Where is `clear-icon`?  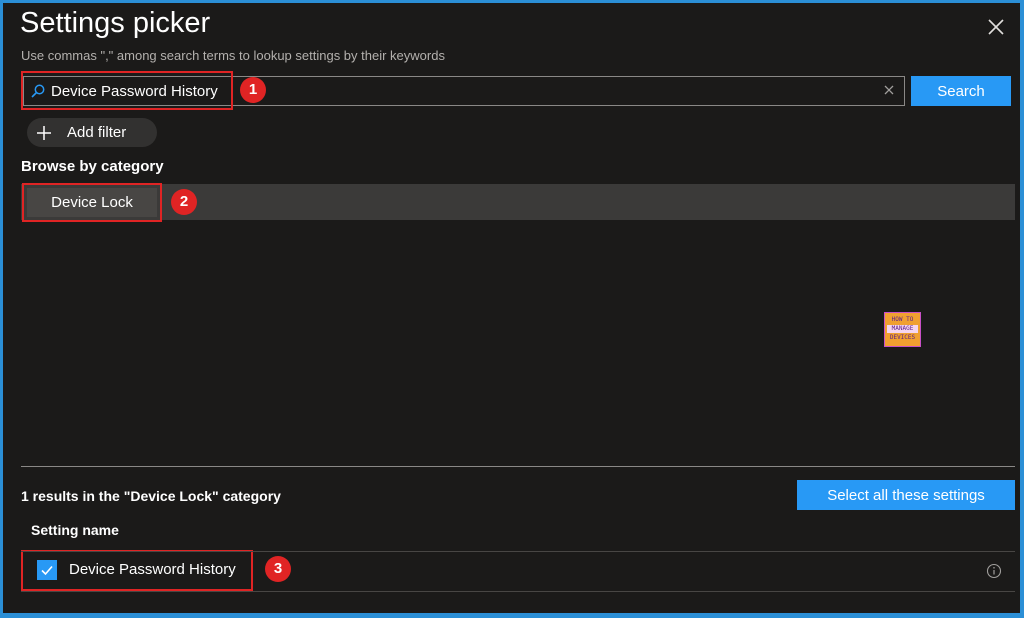 clear-icon is located at coordinates (889, 90).